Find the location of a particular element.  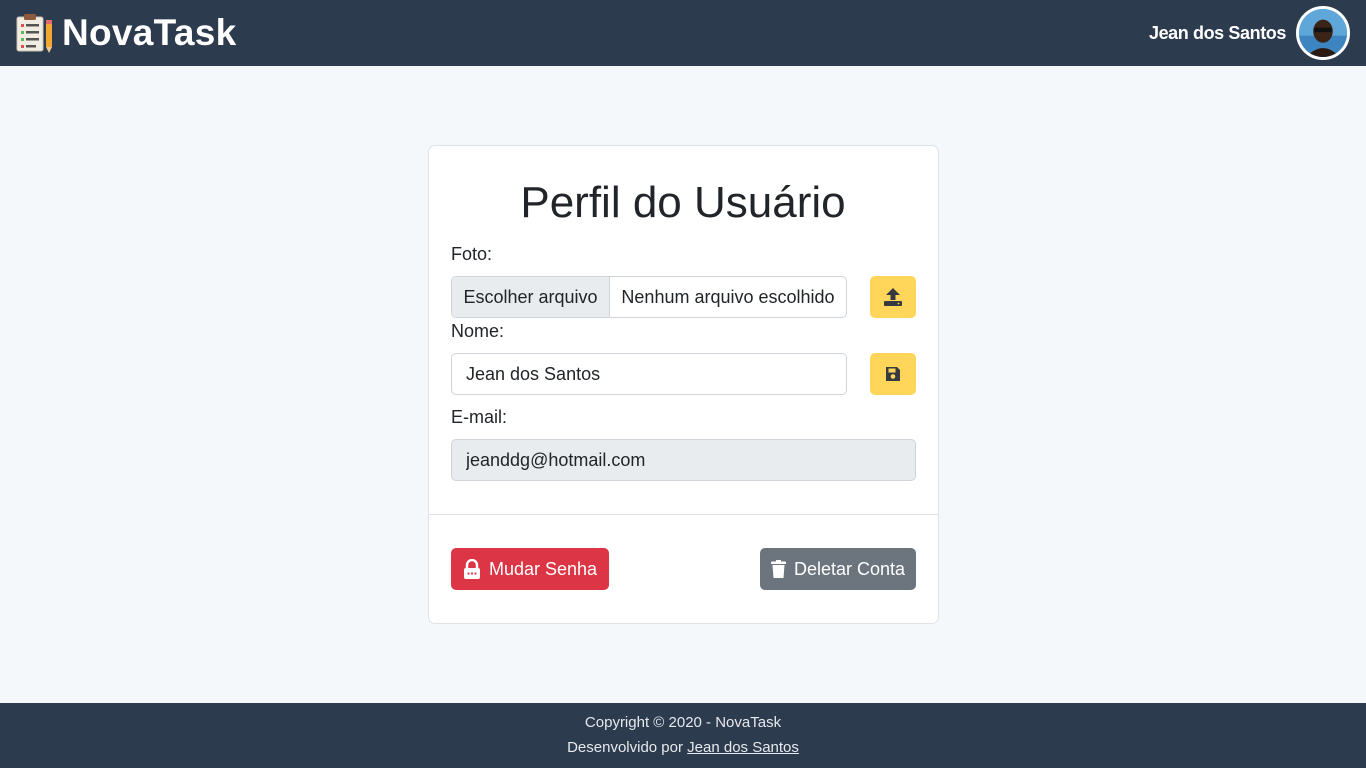

email-field is located at coordinates (683, 460).